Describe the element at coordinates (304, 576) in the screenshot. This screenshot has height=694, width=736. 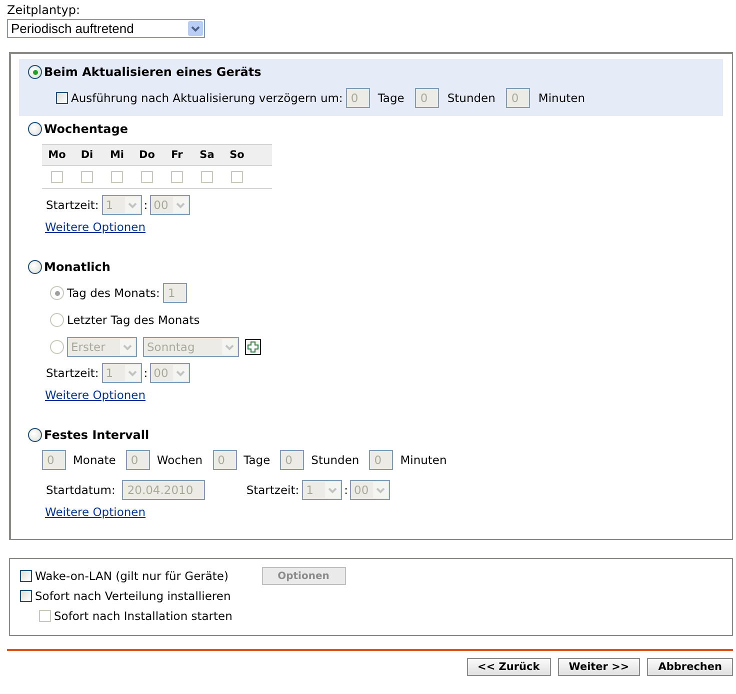
I see `options-button: Optionen` at that location.